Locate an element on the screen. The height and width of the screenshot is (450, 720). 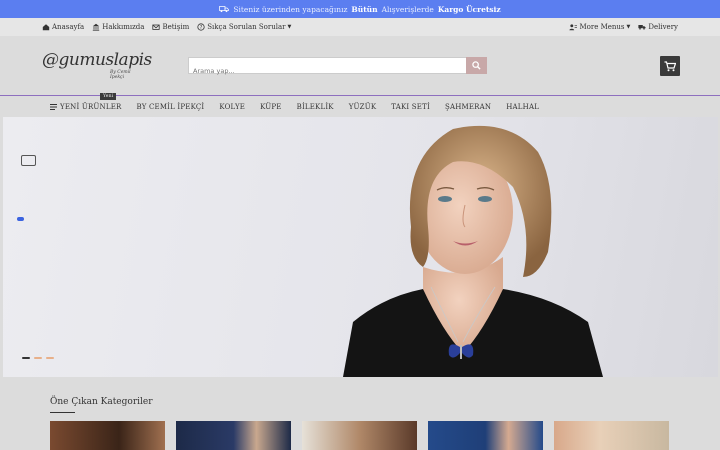
logo-subtitle: By Cemil İpekçi is located at coordinates (120, 75).